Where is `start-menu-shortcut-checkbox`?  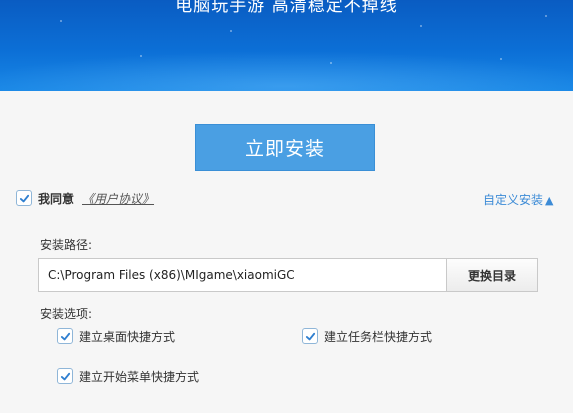 start-menu-shortcut-checkbox is located at coordinates (65, 376).